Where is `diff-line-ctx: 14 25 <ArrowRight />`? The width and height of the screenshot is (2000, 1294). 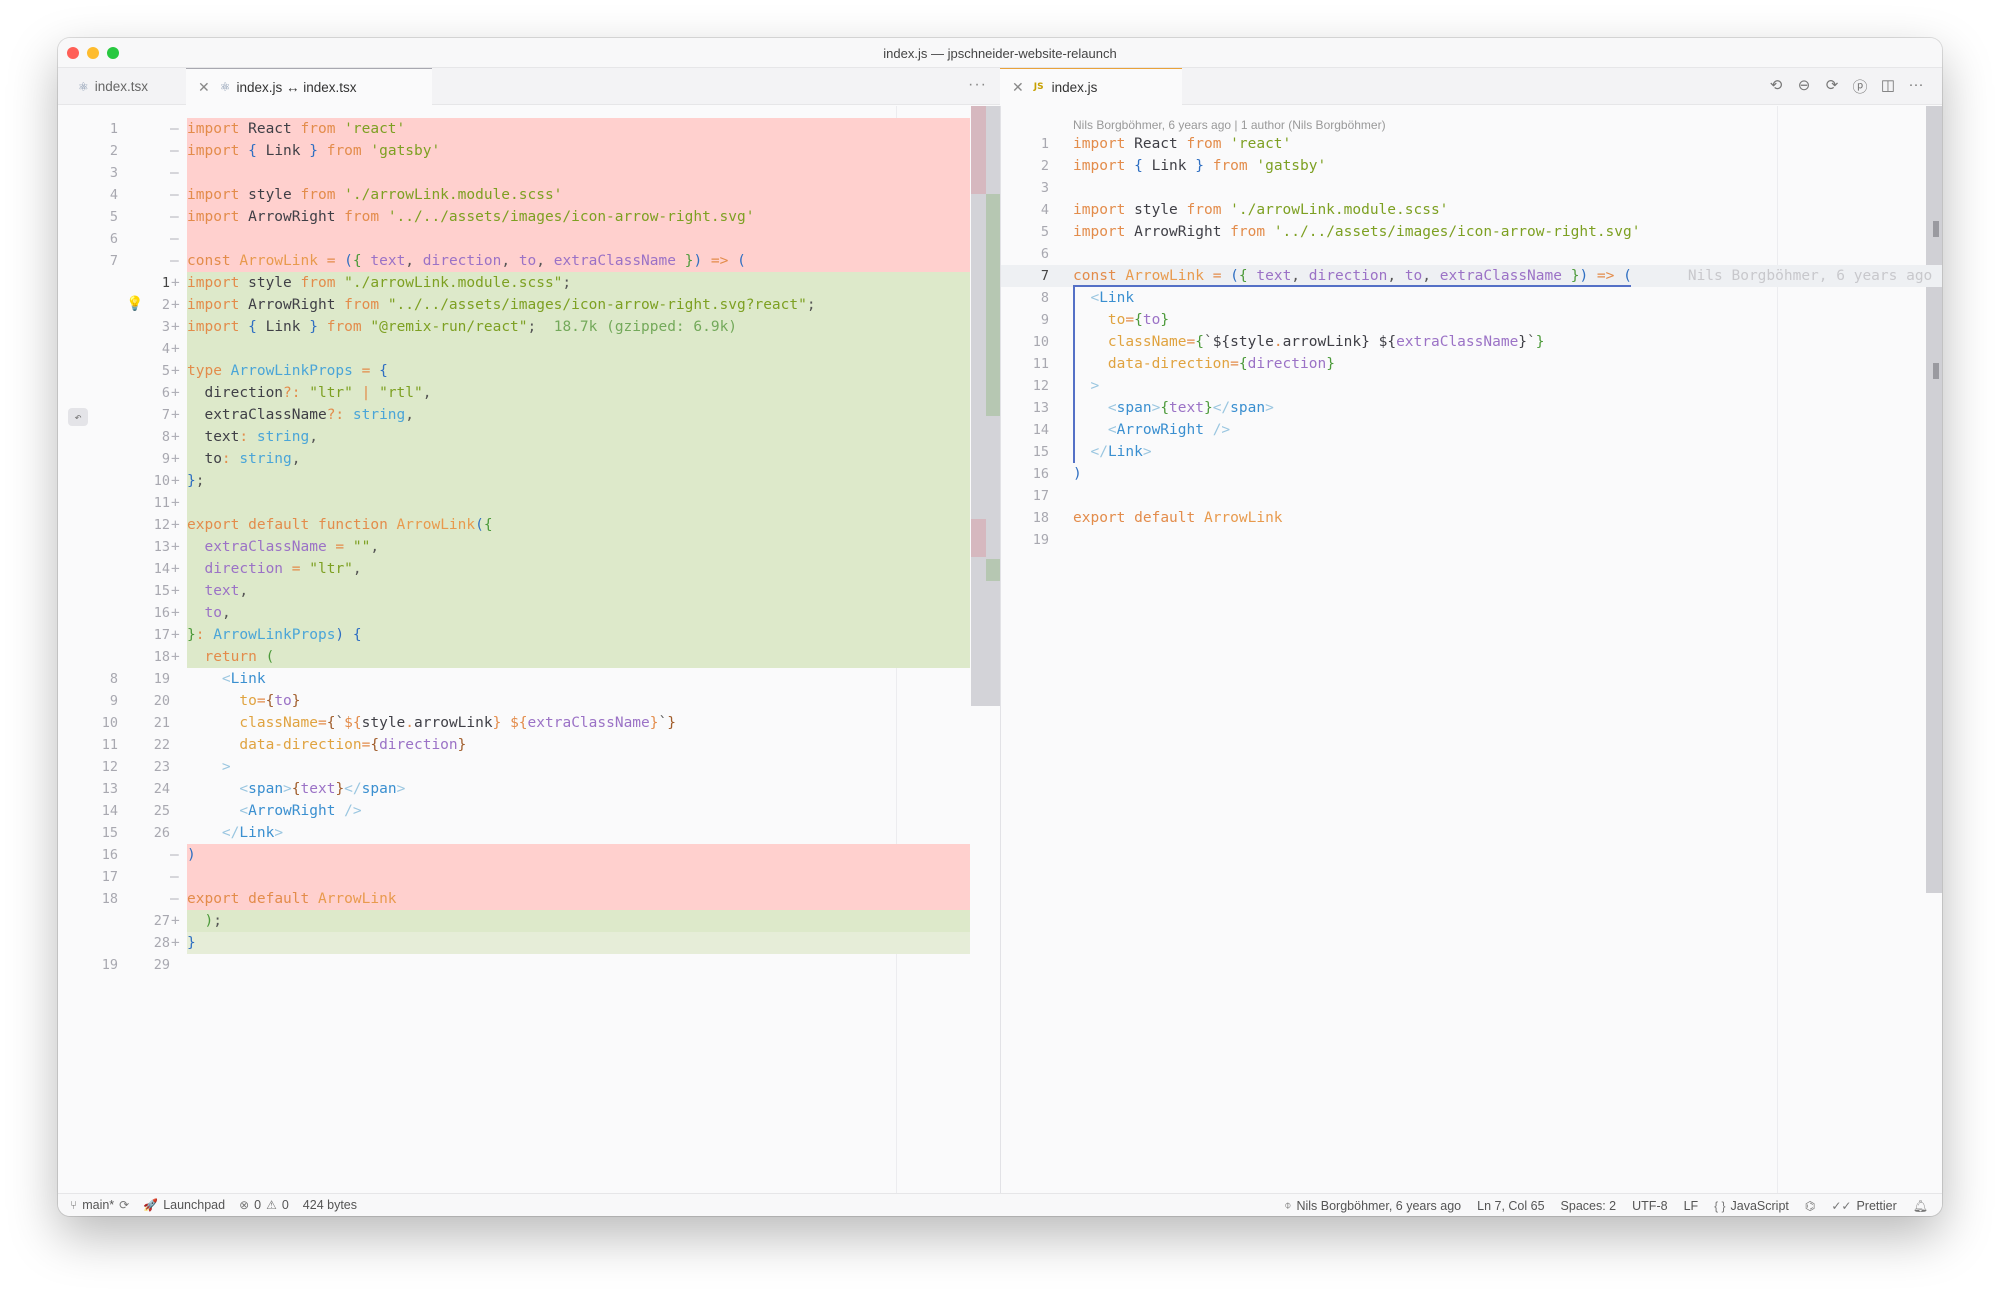
diff-line-ctx: 14 25 <ArrowRight /> is located at coordinates (529, 811).